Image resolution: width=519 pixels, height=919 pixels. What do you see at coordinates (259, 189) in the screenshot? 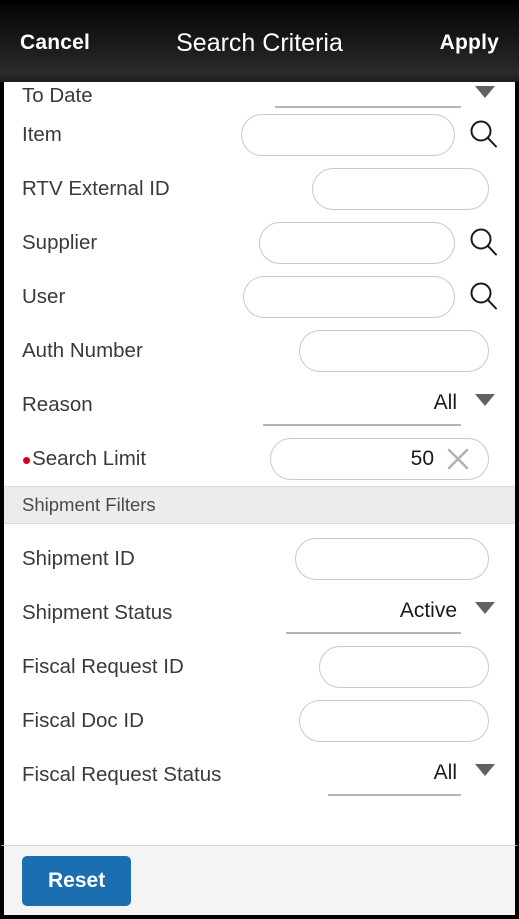
I see `field-row-rtv-external-id: RTV External ID` at bounding box center [259, 189].